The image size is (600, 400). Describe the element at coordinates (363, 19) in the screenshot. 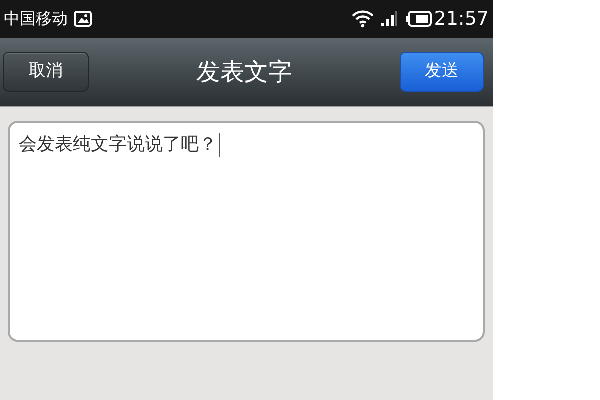

I see `wifi-icon` at that location.